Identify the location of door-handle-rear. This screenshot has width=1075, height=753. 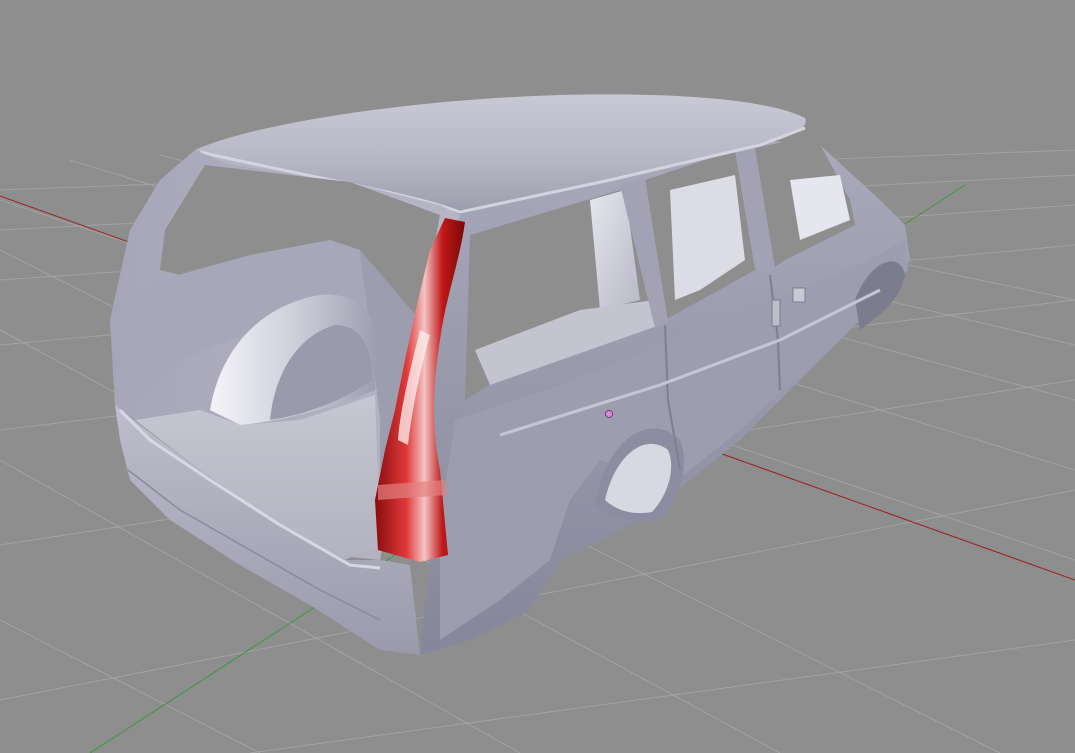
(776, 313).